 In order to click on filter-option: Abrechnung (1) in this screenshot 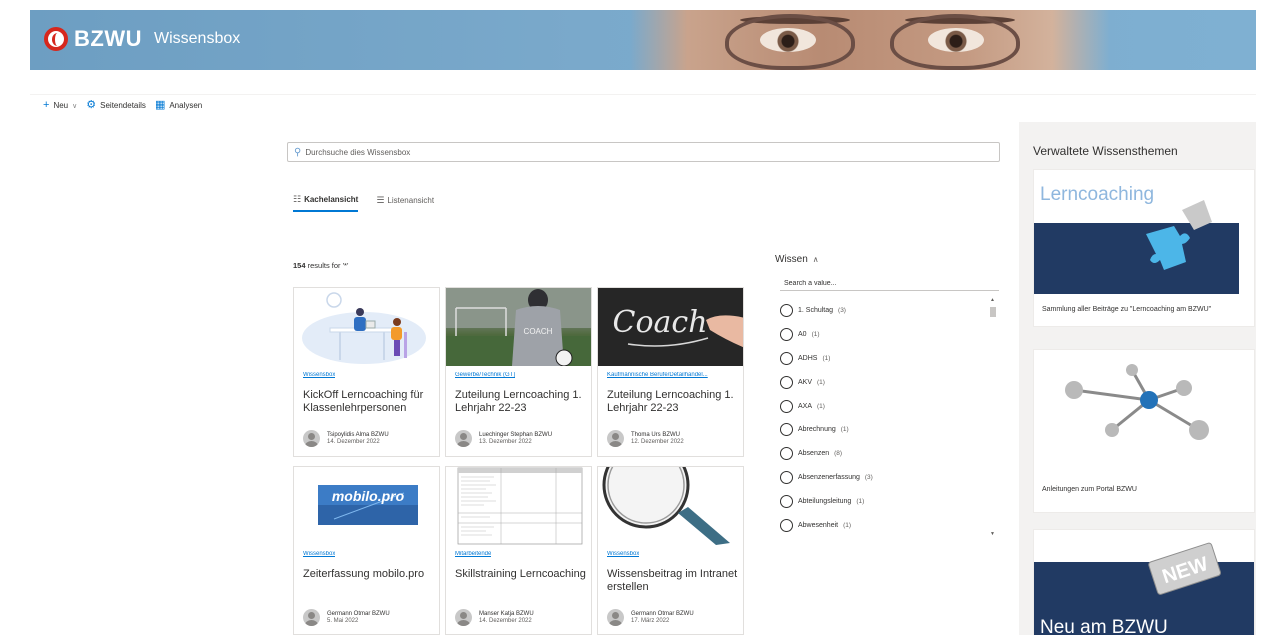, I will do `click(883, 430)`.